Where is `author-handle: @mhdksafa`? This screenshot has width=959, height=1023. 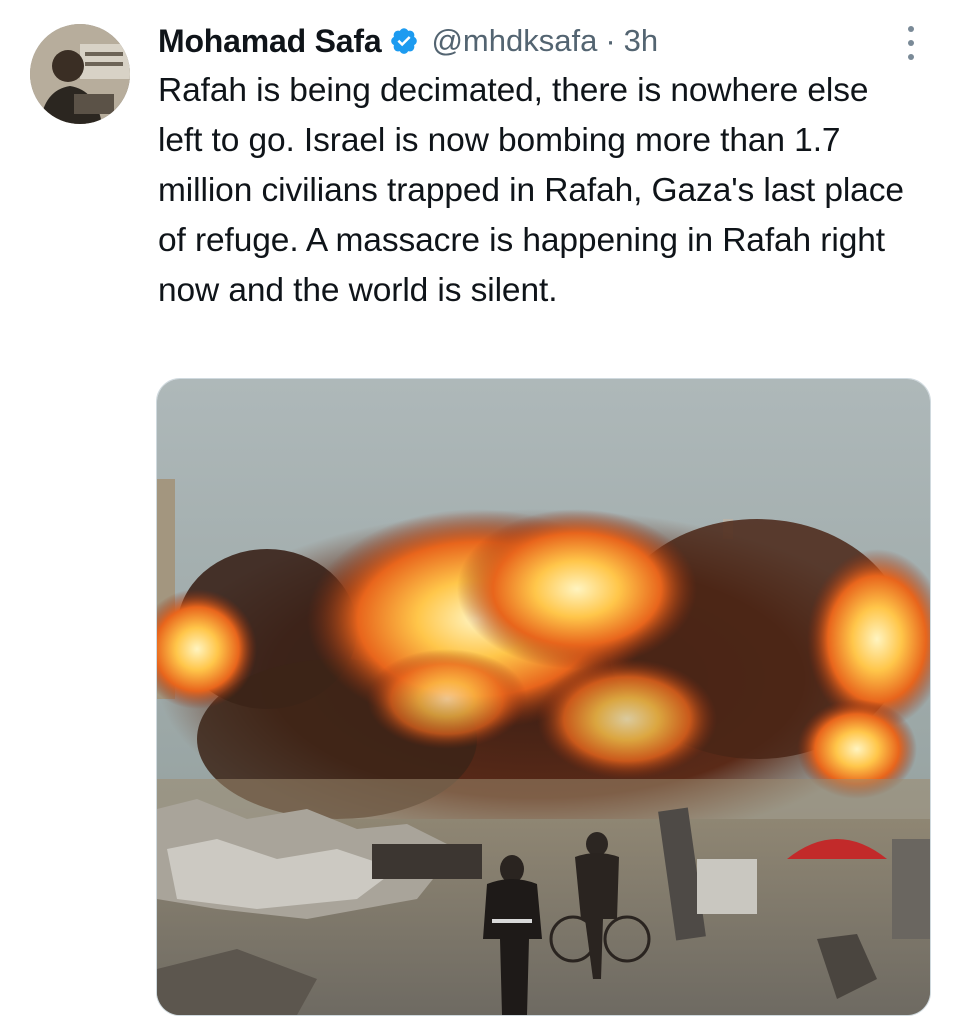 author-handle: @mhdksafa is located at coordinates (514, 41).